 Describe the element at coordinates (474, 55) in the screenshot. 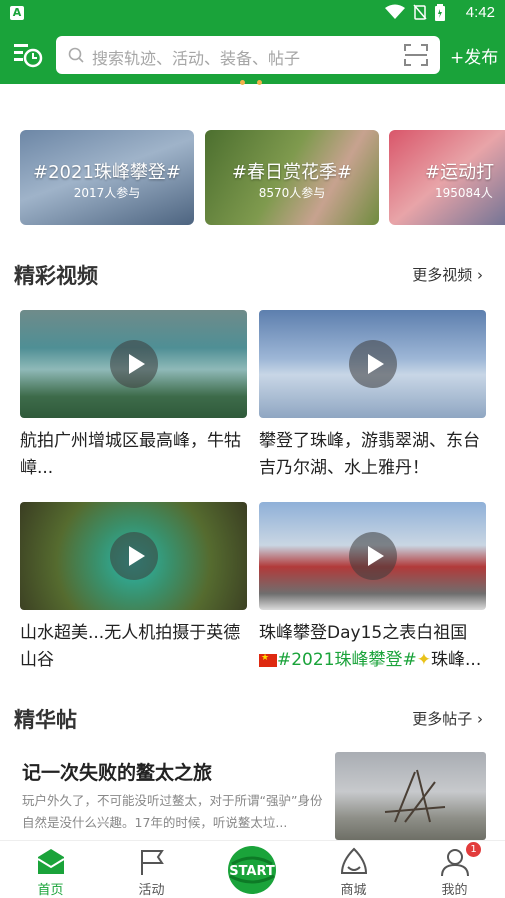

I see `publish-button: +发布` at that location.